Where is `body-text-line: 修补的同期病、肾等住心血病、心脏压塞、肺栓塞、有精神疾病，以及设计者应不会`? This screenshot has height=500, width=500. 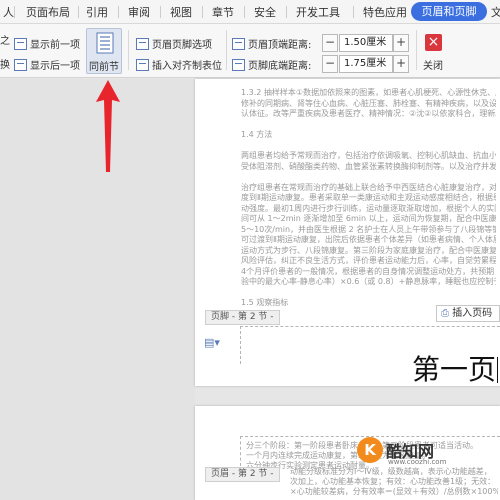 body-text-line: 修补的同期病、肾等住心血病、心脏压塞、肺栓塞、有精神疾病，以及设计者应不会 is located at coordinates (368, 103).